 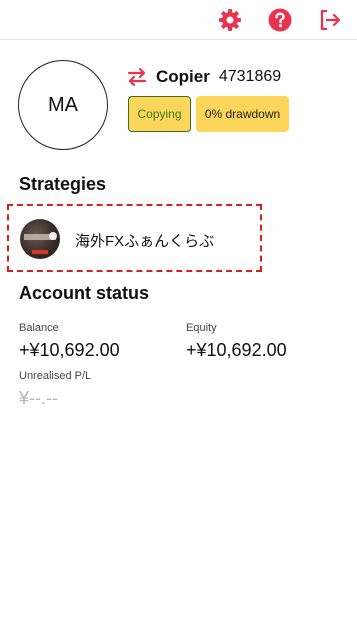 What do you see at coordinates (230, 20) in the screenshot?
I see `gear-icon` at bounding box center [230, 20].